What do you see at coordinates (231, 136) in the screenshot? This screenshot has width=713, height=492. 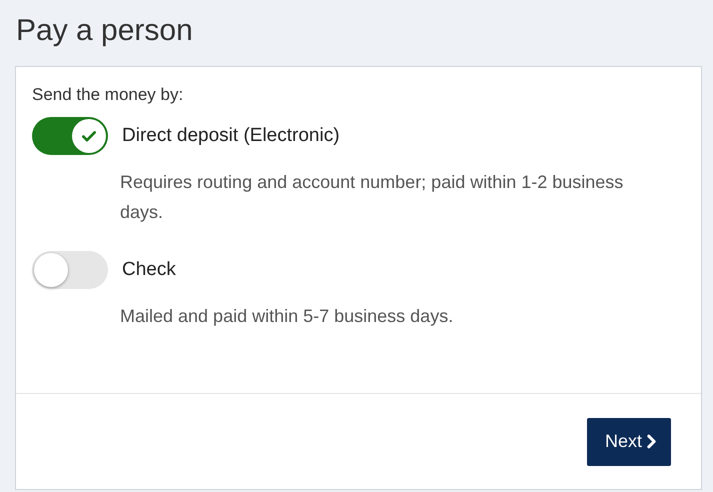 I see `option-label: Direct deposit (Electronic)` at bounding box center [231, 136].